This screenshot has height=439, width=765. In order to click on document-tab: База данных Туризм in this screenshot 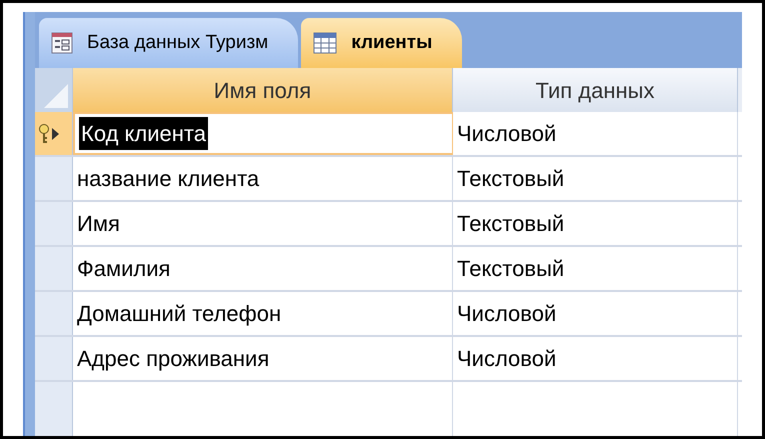, I will do `click(168, 43)`.